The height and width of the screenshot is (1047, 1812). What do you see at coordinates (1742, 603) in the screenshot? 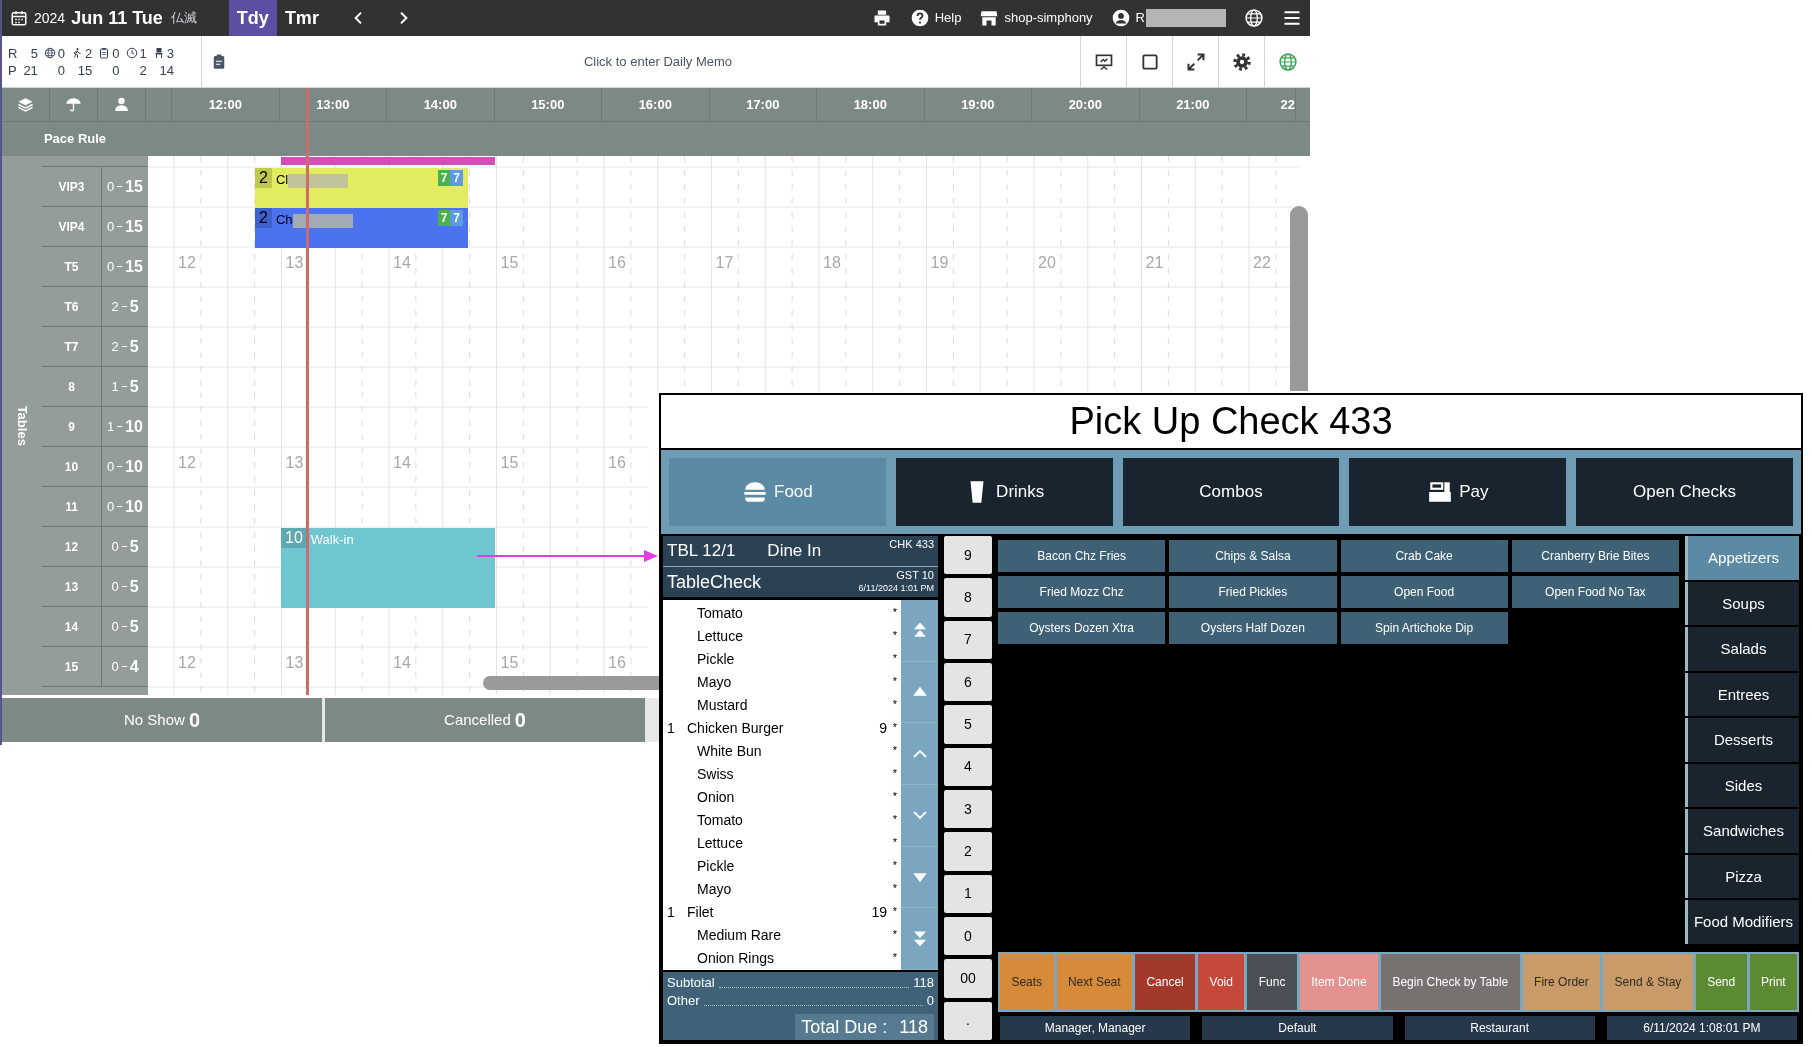
I see `menu-category-button: Soups` at bounding box center [1742, 603].